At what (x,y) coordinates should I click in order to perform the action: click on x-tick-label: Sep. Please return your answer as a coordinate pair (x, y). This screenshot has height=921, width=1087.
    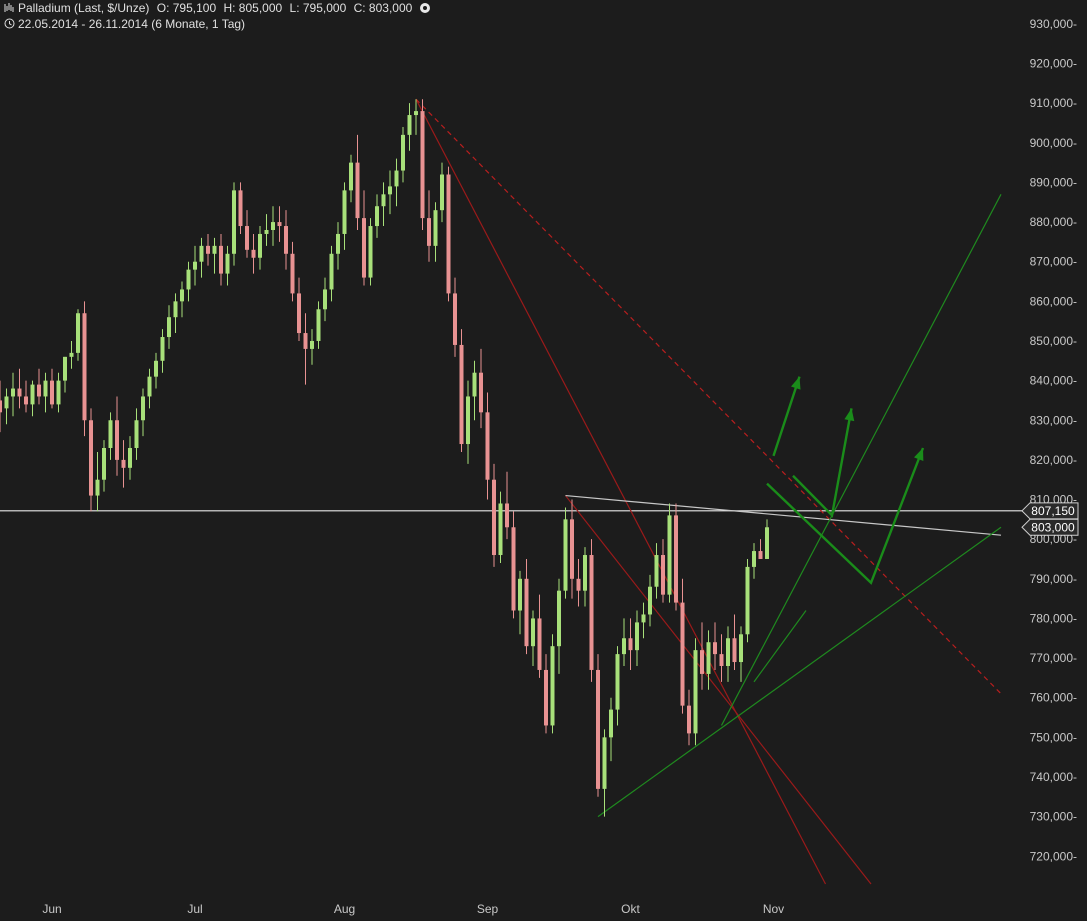
    Looking at the image, I should click on (488, 909).